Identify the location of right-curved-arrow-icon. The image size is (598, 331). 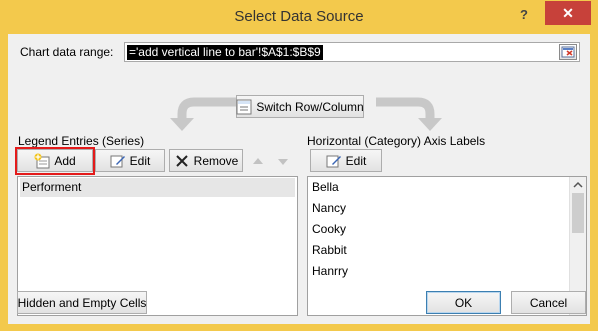
(409, 114).